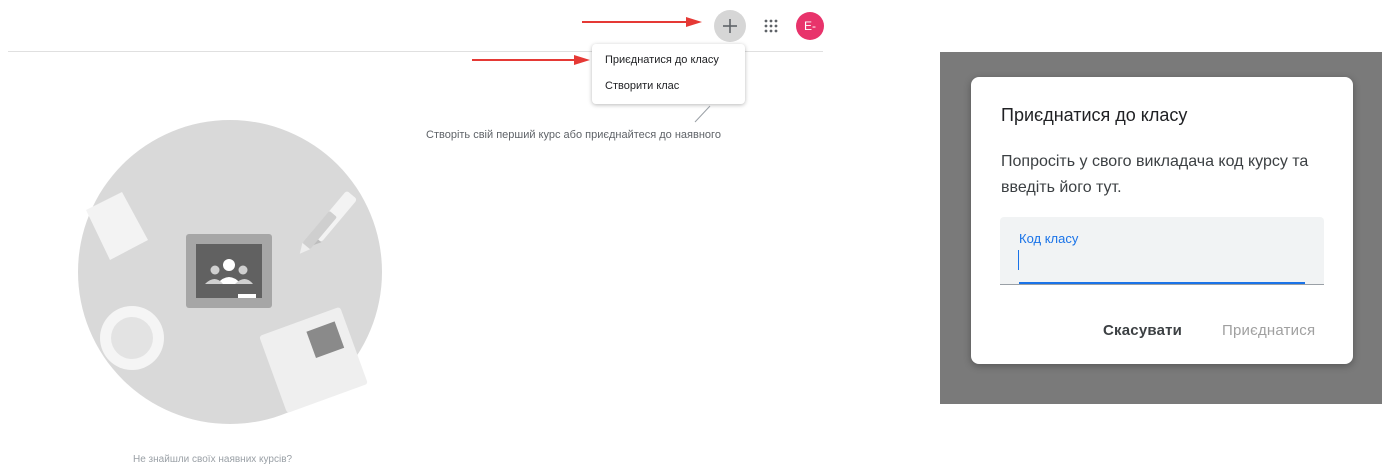  What do you see at coordinates (668, 74) in the screenshot?
I see `create-join-menu: Приєднатися до класу Створити клас` at bounding box center [668, 74].